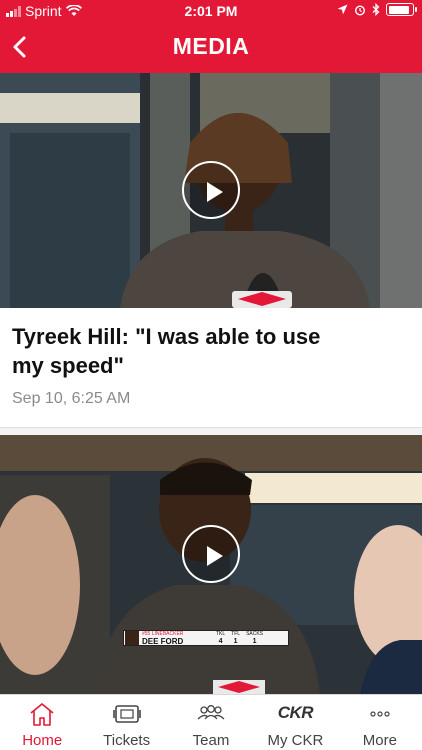 The height and width of the screenshot is (750, 422). Describe the element at coordinates (126, 714) in the screenshot. I see `ticket-icon` at that location.